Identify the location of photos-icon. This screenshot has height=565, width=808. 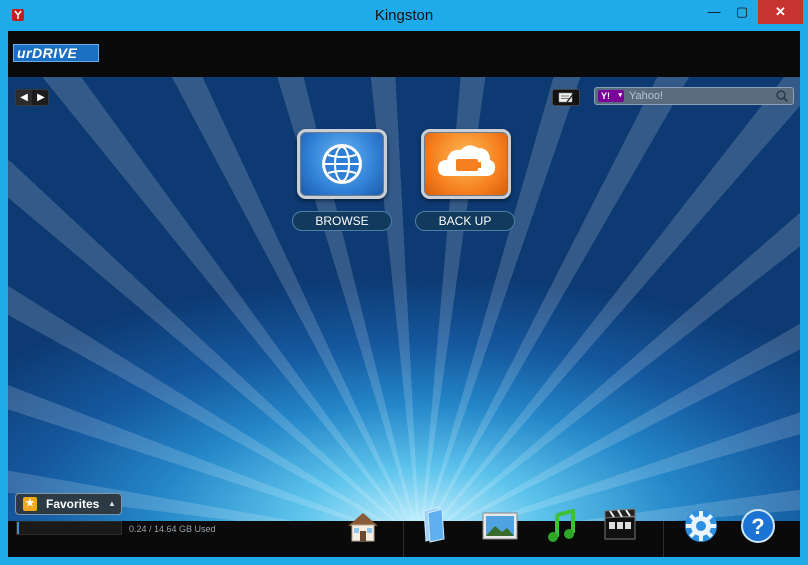
(500, 526).